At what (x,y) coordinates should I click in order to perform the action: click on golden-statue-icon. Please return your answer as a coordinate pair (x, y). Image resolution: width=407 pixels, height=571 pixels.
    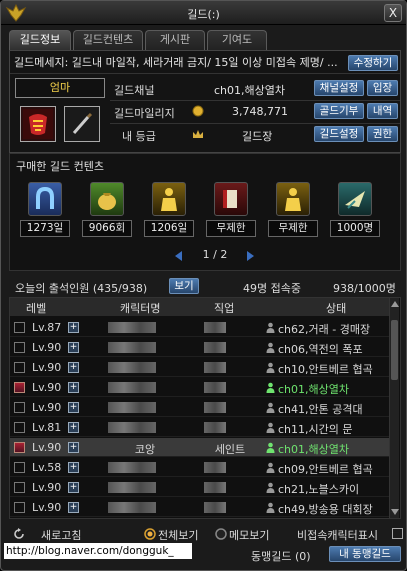
    Looking at the image, I should click on (169, 199).